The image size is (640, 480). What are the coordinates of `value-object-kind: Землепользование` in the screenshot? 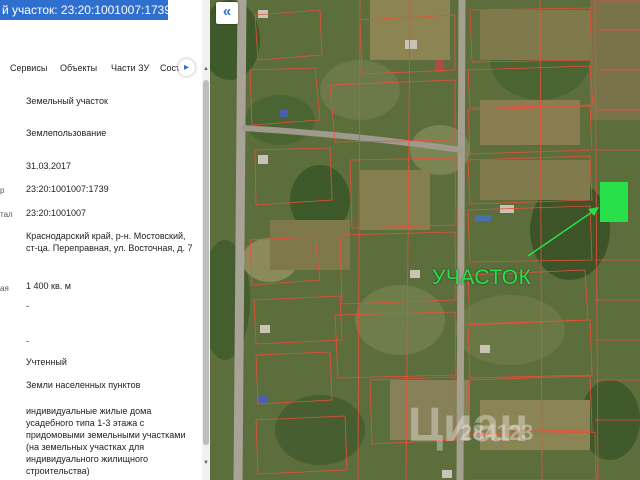 It's located at (66, 133).